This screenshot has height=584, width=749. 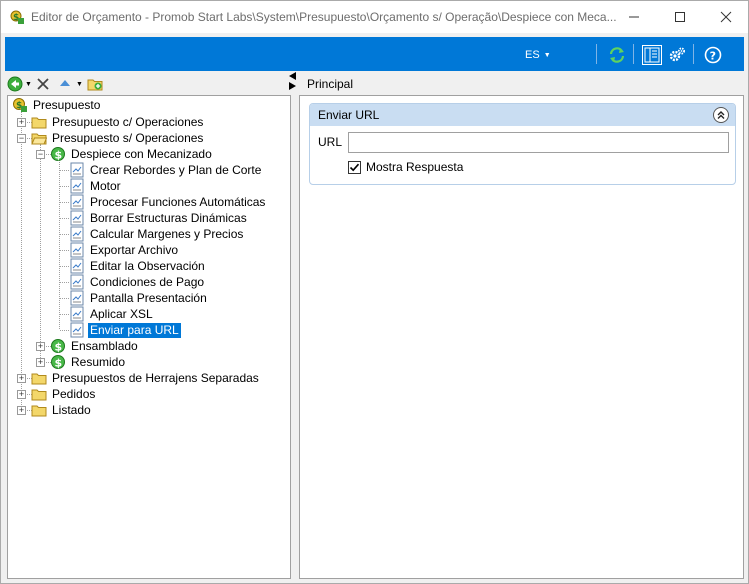 What do you see at coordinates (128, 121) in the screenshot?
I see `tree-node-label: Presupuesto c/ Operaciones` at bounding box center [128, 121].